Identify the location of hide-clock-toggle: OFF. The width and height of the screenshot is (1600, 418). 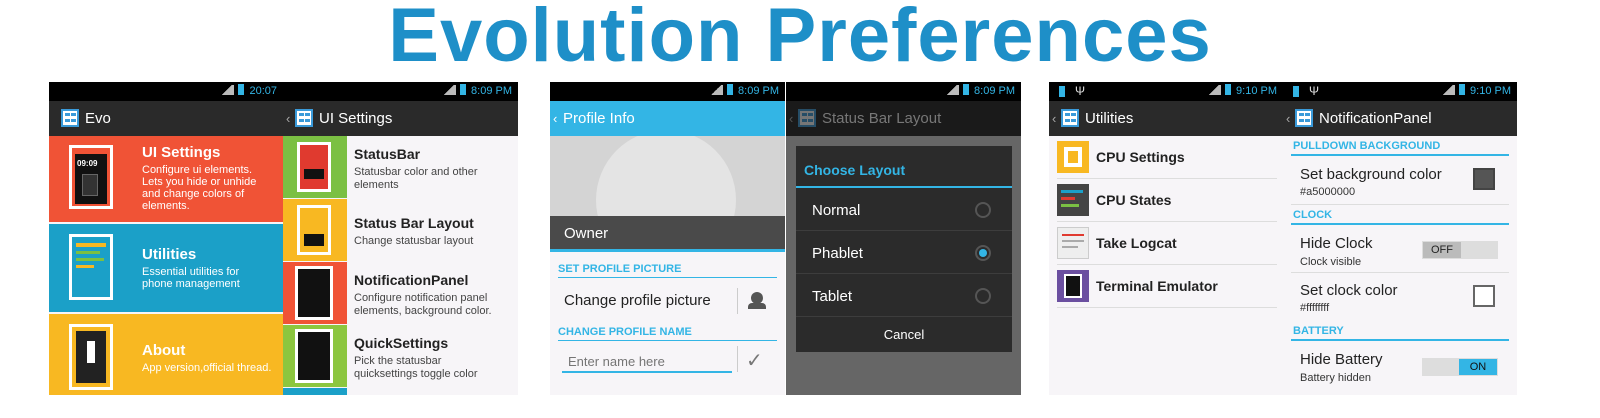
(1460, 250).